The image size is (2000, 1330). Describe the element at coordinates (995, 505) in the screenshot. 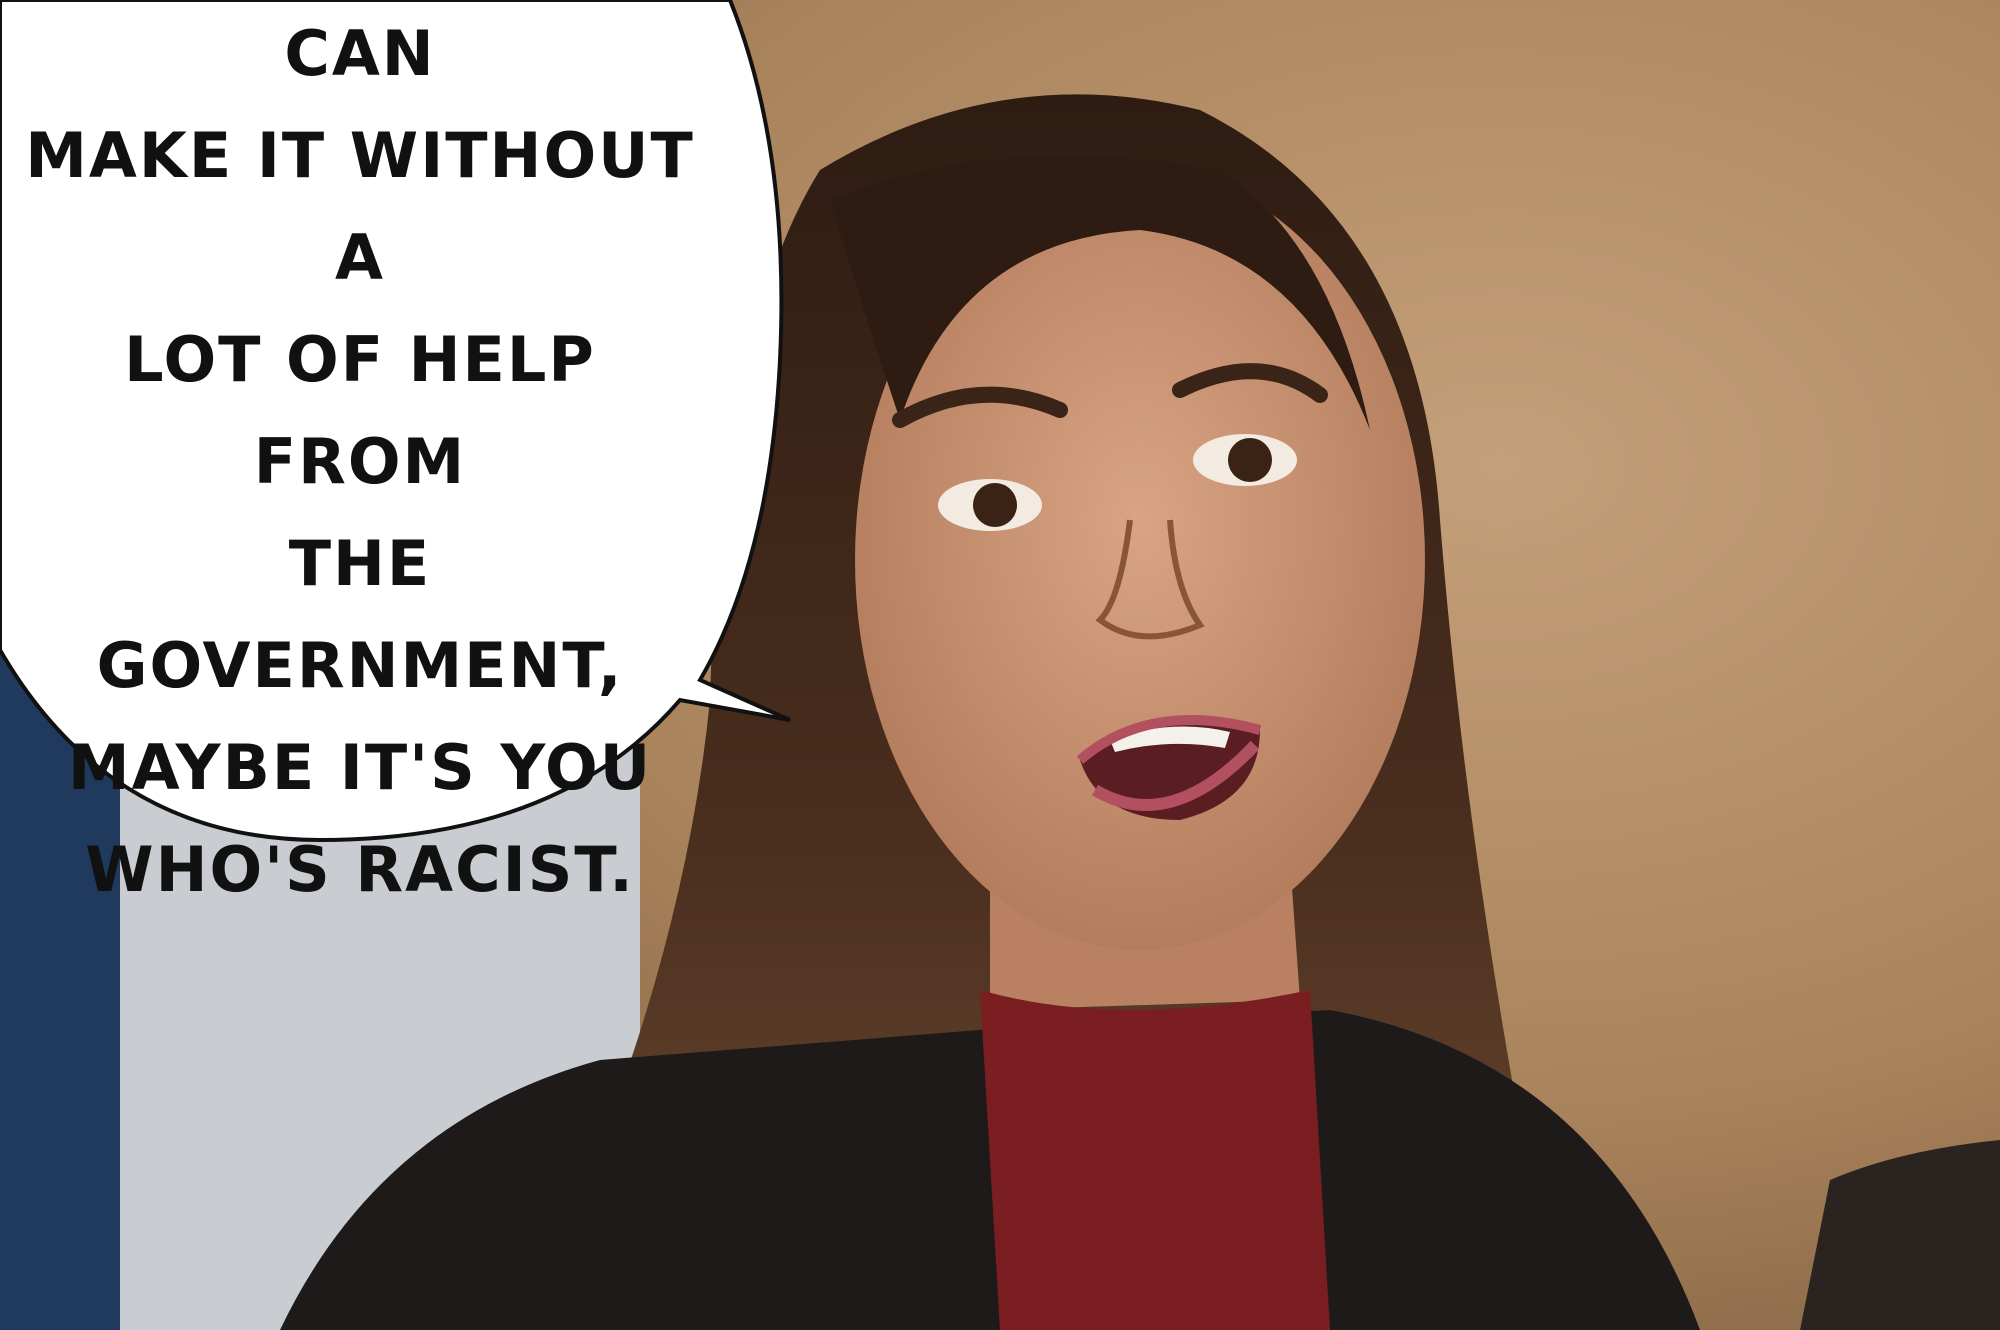

I see `left-iris` at that location.